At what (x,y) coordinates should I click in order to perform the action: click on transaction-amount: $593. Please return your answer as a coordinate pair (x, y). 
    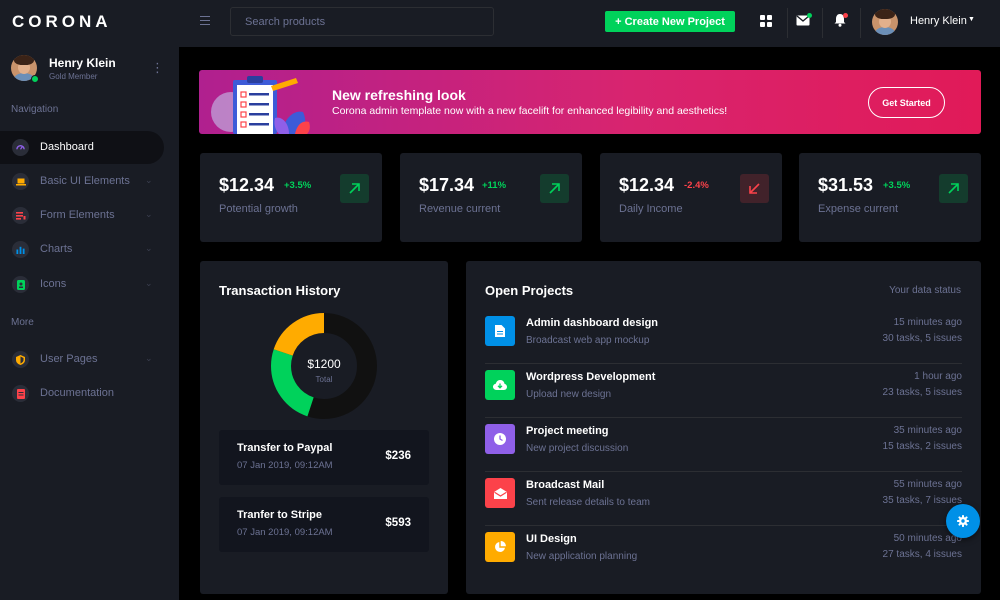
    Looking at the image, I should click on (398, 523).